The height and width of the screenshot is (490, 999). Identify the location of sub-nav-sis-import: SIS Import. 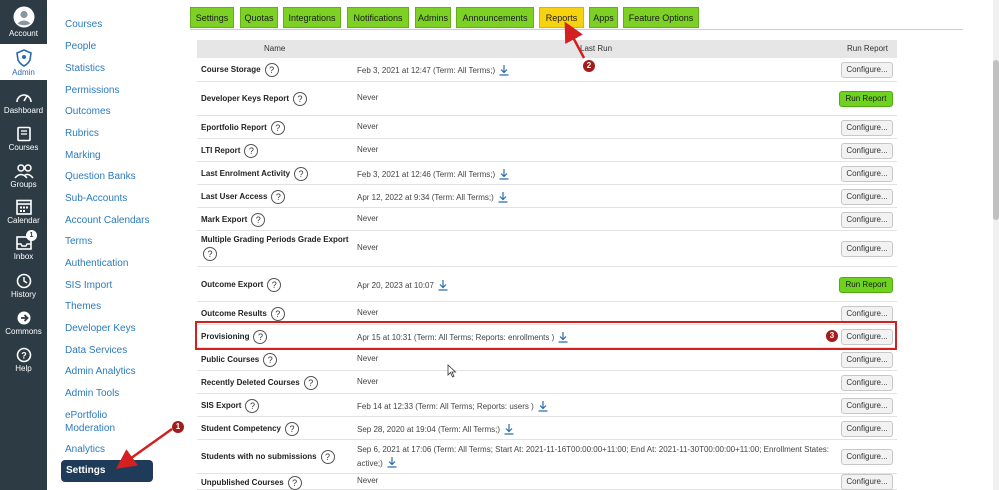
(88, 285).